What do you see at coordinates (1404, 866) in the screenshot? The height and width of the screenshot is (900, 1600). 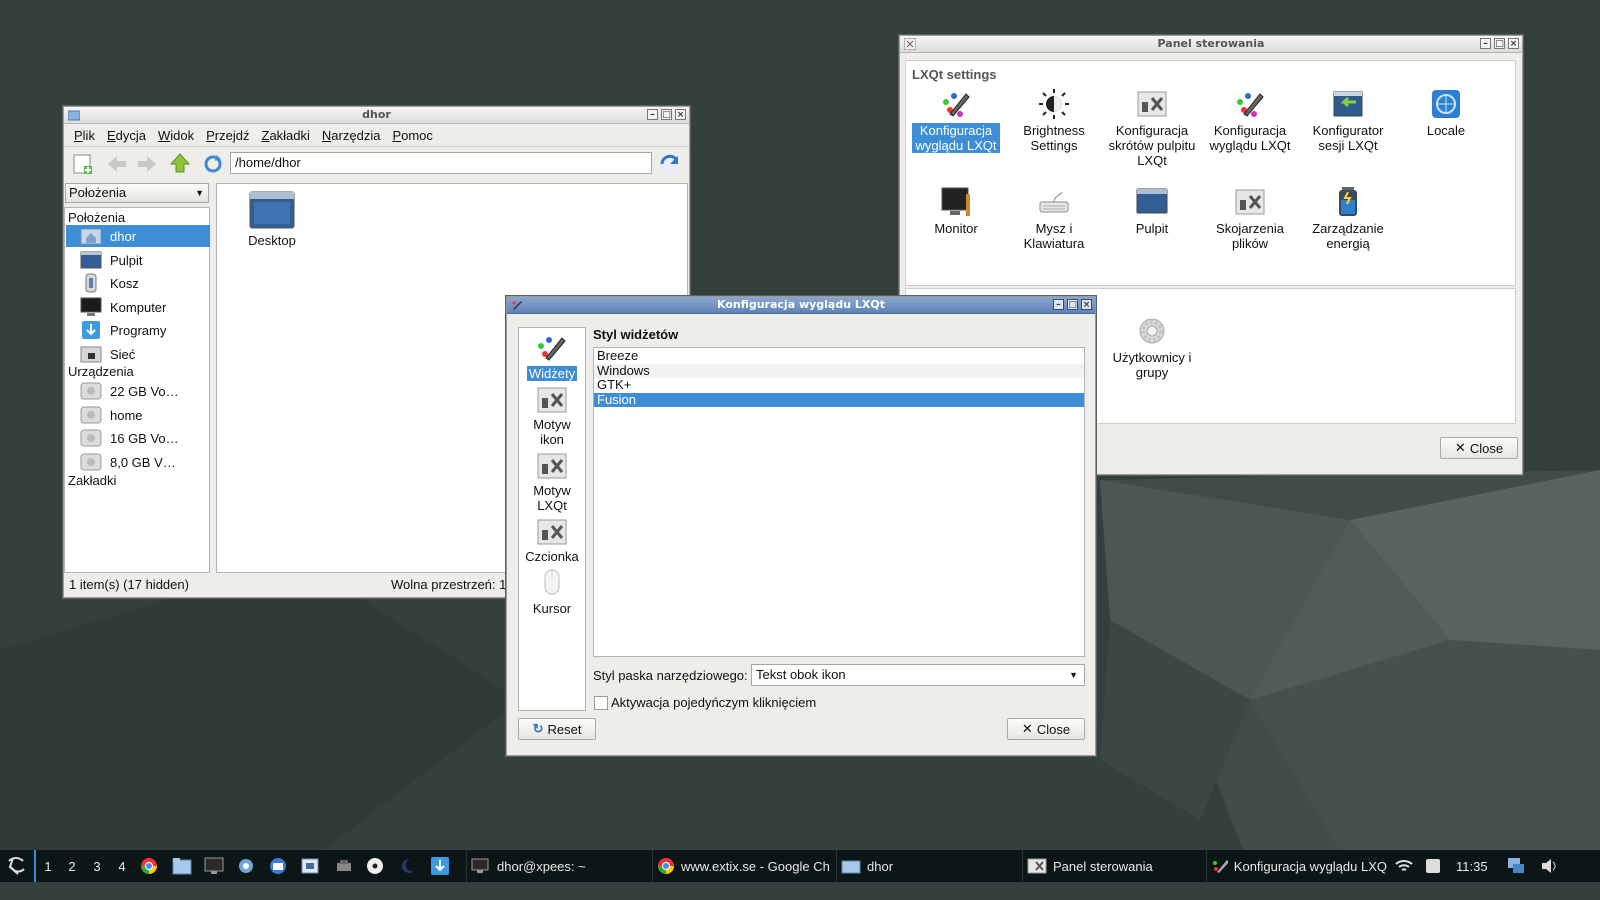 I see `wifi-icon` at bounding box center [1404, 866].